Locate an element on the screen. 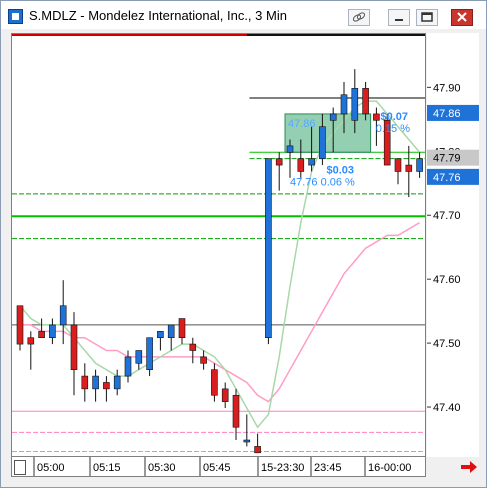 Image resolution: width=487 pixels, height=488 pixels. close-button is located at coordinates (462, 17).